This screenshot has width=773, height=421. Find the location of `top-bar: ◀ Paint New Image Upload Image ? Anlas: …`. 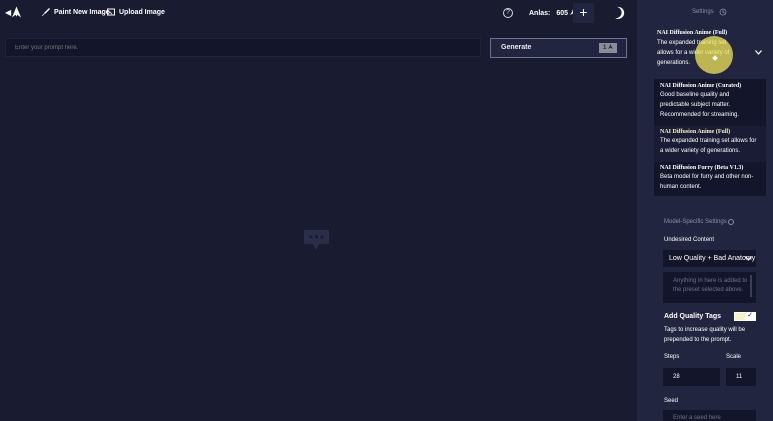

top-bar: ◀ Paint New Image Upload Image ? Anlas: … is located at coordinates (318, 13).